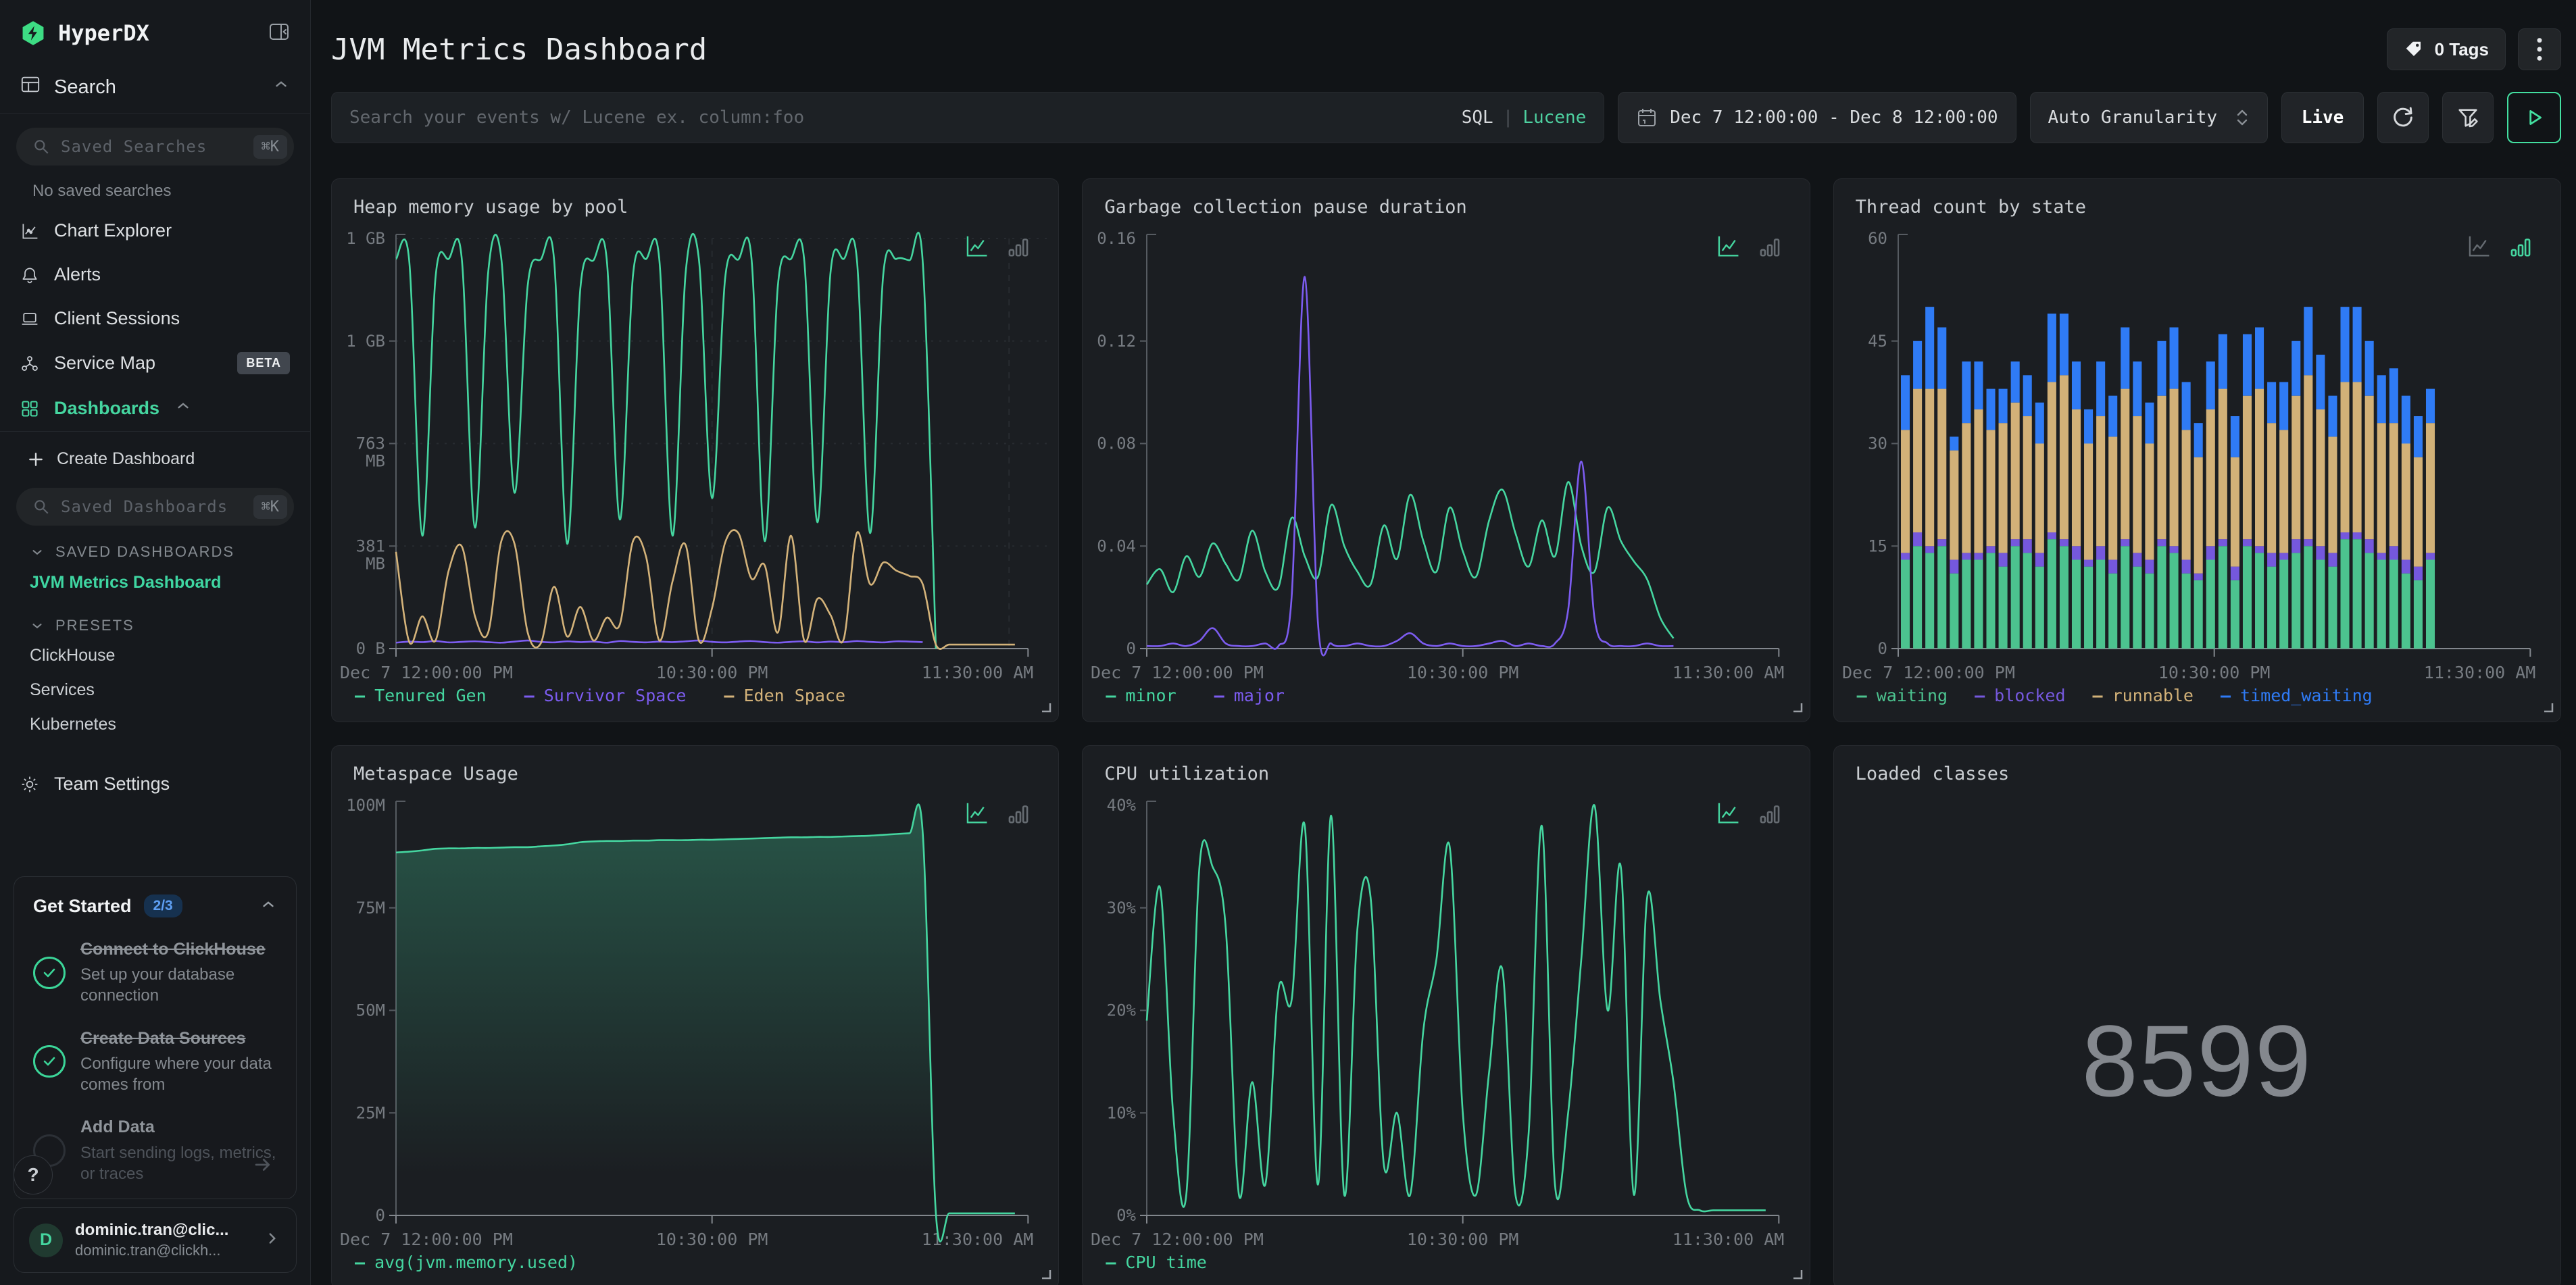 The height and width of the screenshot is (1285, 2576). Describe the element at coordinates (1903, 695) in the screenshot. I see `legend-entry: — waiting` at that location.